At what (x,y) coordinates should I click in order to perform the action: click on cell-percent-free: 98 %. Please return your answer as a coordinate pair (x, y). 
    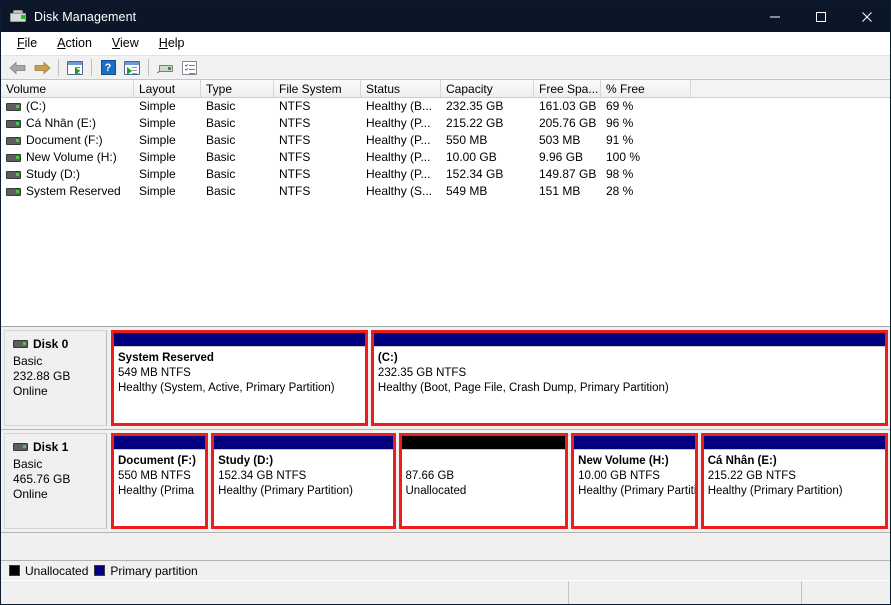
    Looking at the image, I should click on (620, 174).